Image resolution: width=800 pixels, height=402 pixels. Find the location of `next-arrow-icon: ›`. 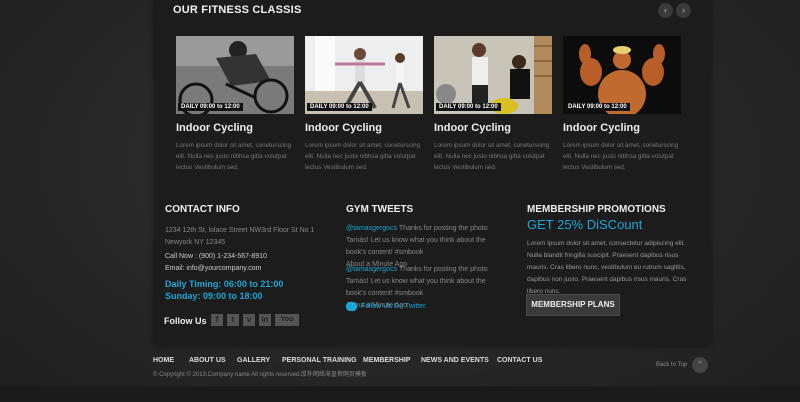

next-arrow-icon: › is located at coordinates (683, 10).